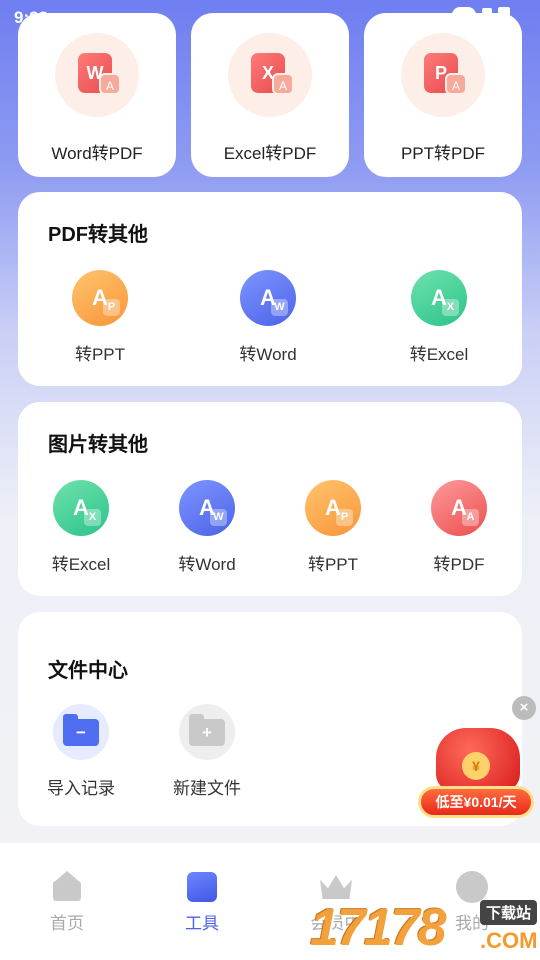 The width and height of the screenshot is (540, 960). What do you see at coordinates (207, 788) in the screenshot?
I see `file-item-label: 新建文件` at bounding box center [207, 788].